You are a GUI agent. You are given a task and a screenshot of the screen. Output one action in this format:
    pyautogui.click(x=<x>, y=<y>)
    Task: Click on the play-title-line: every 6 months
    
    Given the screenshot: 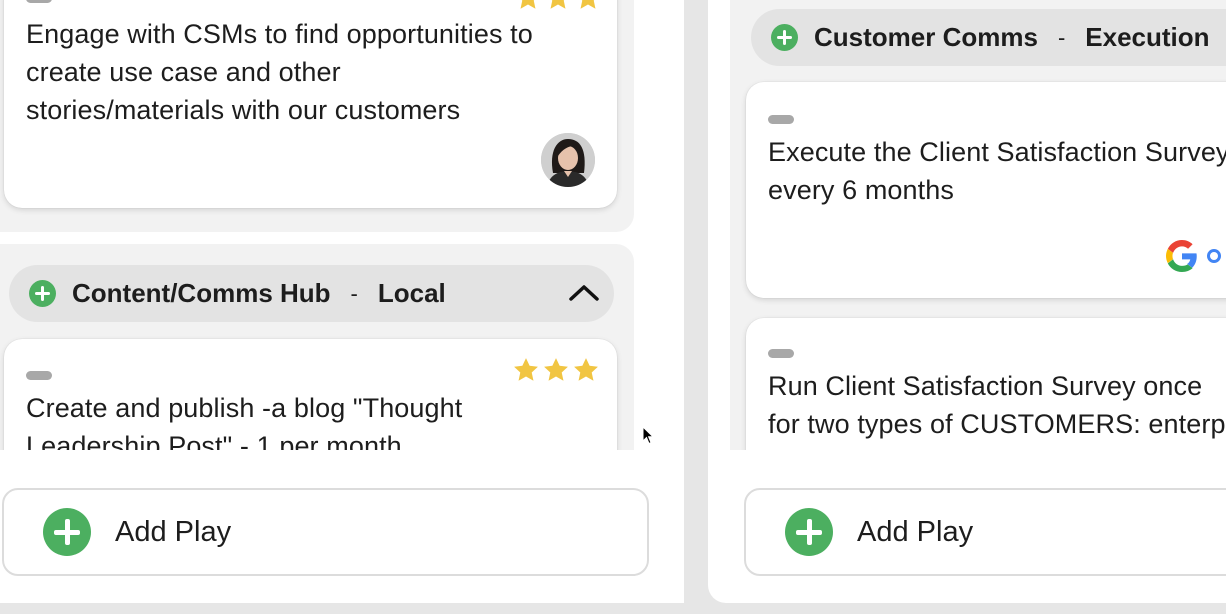 What is the action you would take?
    pyautogui.click(x=861, y=190)
    